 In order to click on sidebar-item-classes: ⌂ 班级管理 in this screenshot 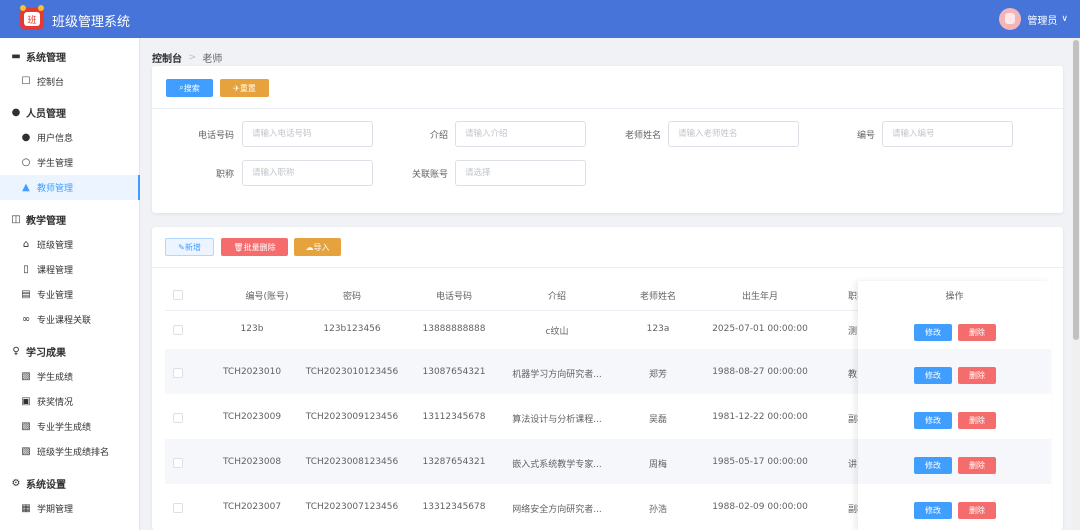, I will do `click(70, 244)`.